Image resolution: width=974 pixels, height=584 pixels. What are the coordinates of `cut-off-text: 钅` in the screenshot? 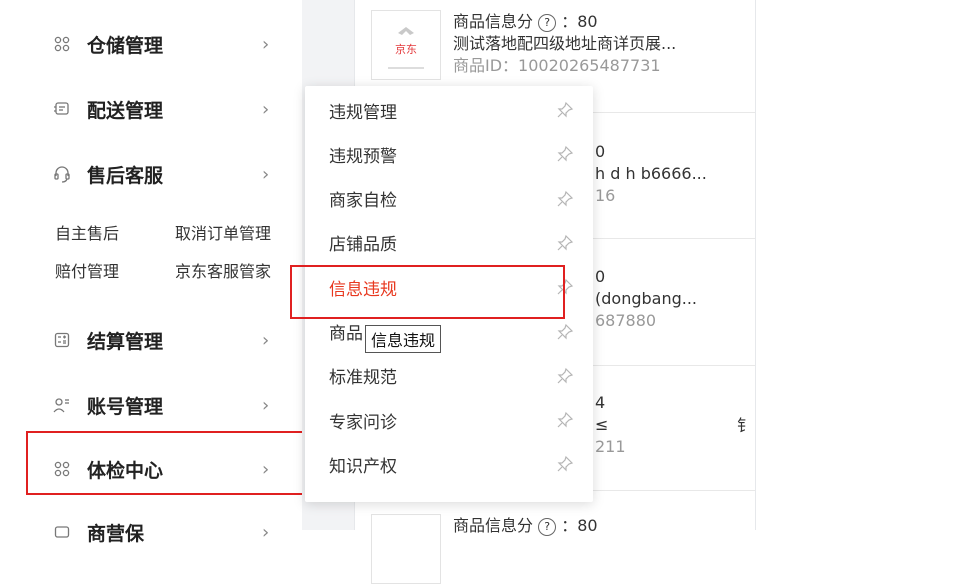 It's located at (745, 425).